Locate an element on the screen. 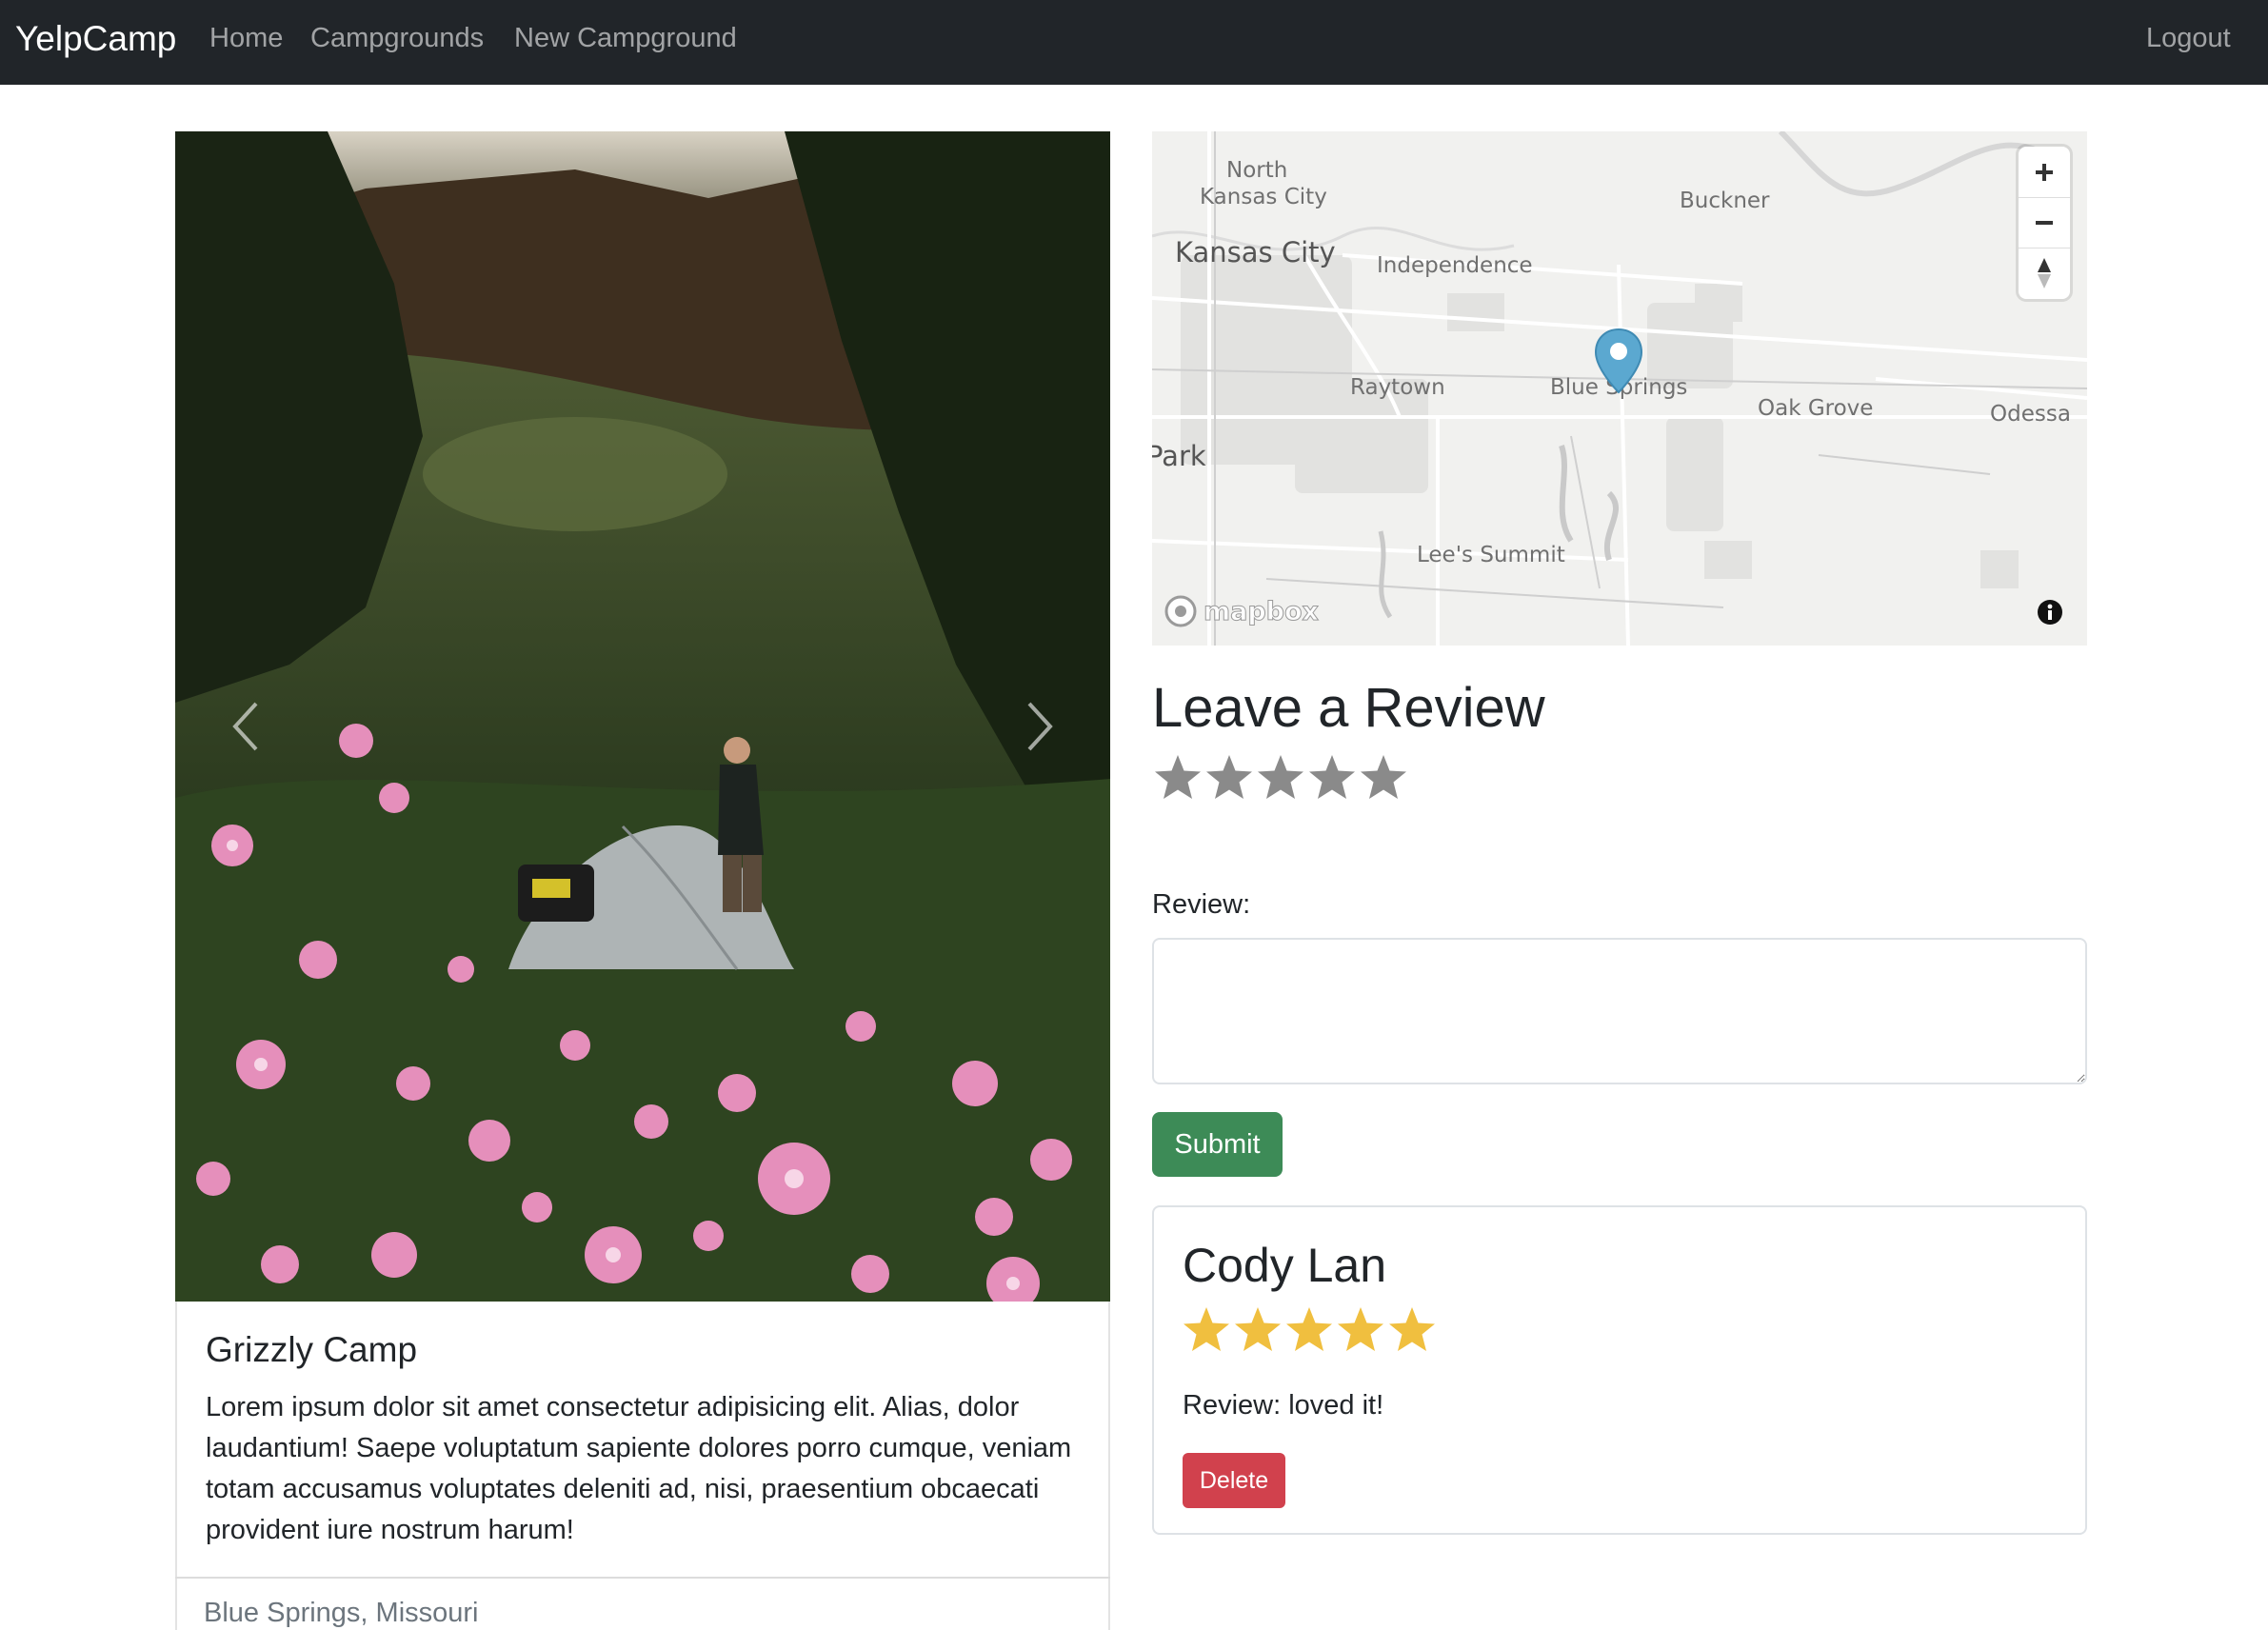 Image resolution: width=2268 pixels, height=1630 pixels. compass-icon is located at coordinates (2044, 273).